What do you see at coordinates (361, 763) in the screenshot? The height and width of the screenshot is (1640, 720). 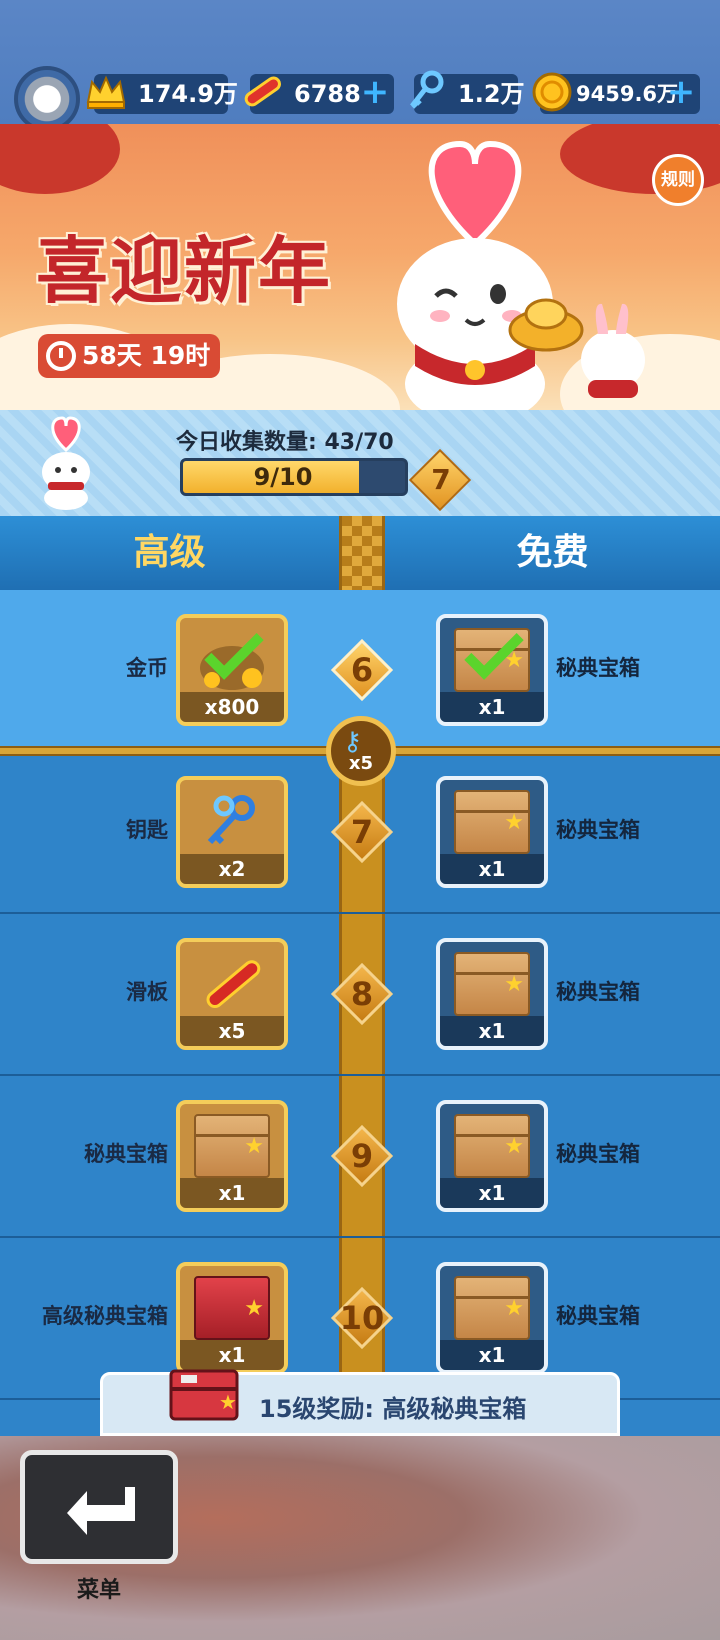 I see `key-milestone-qty: x5` at bounding box center [361, 763].